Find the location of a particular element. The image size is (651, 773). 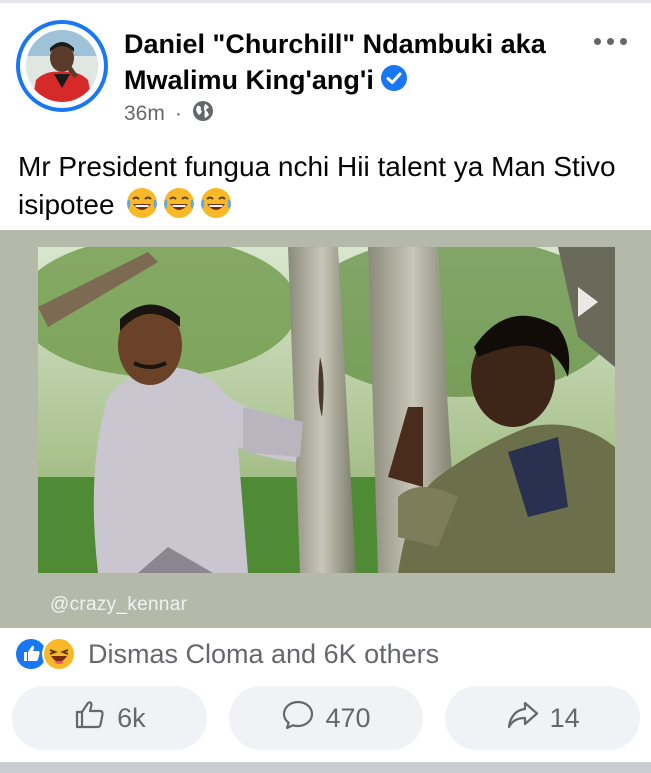

haha-icon is located at coordinates (59, 656).